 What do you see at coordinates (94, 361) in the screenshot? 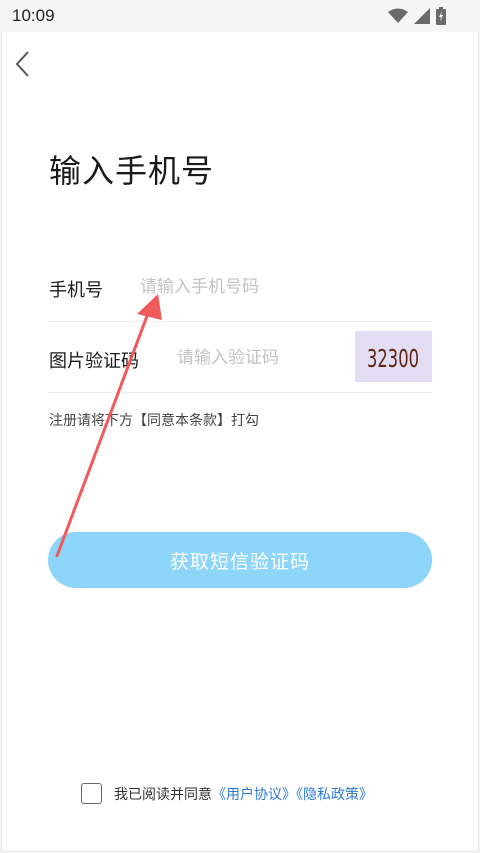
I see `image-code-label: 图片验证码` at bounding box center [94, 361].